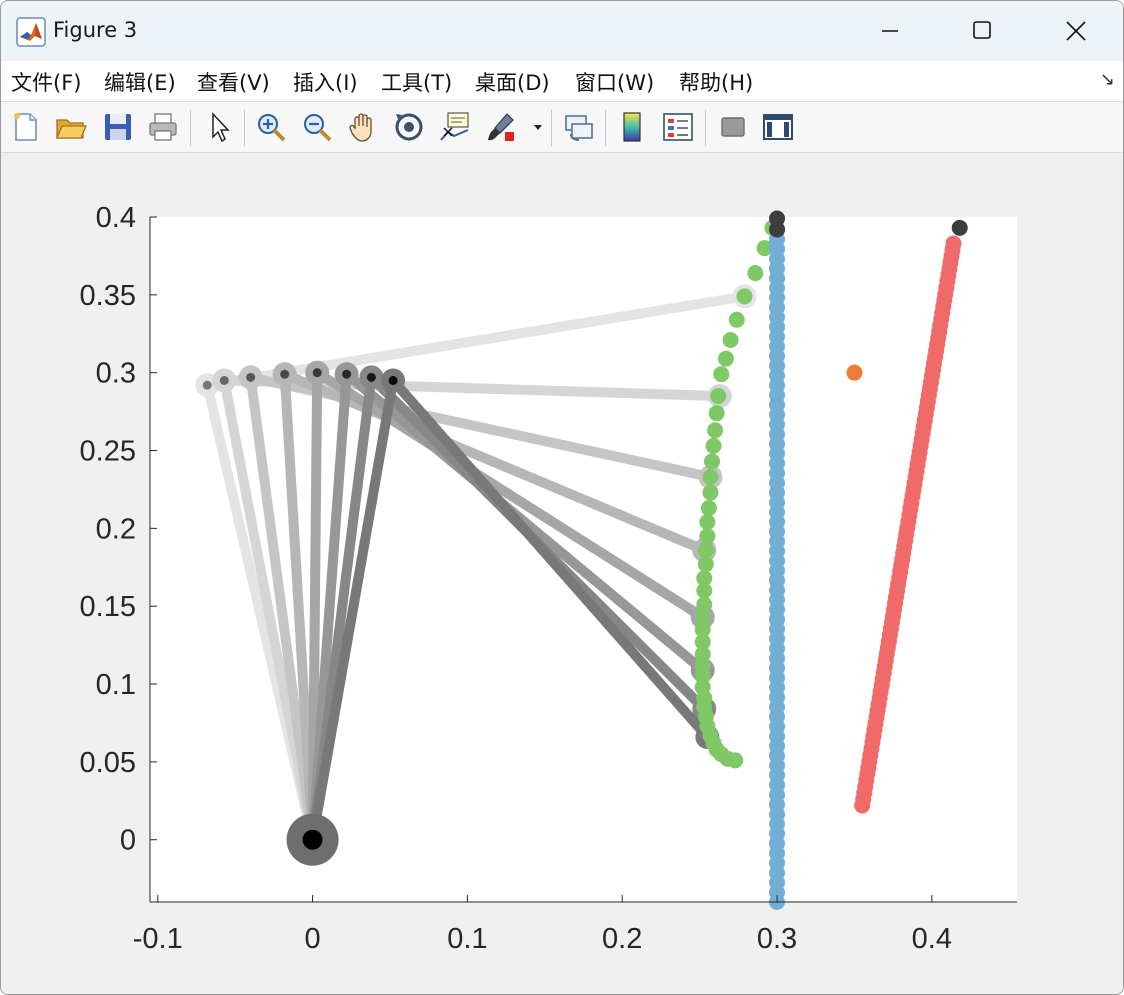 The width and height of the screenshot is (1124, 995). Describe the element at coordinates (932, 939) in the screenshot. I see `x-tick-label: 0.4` at that location.